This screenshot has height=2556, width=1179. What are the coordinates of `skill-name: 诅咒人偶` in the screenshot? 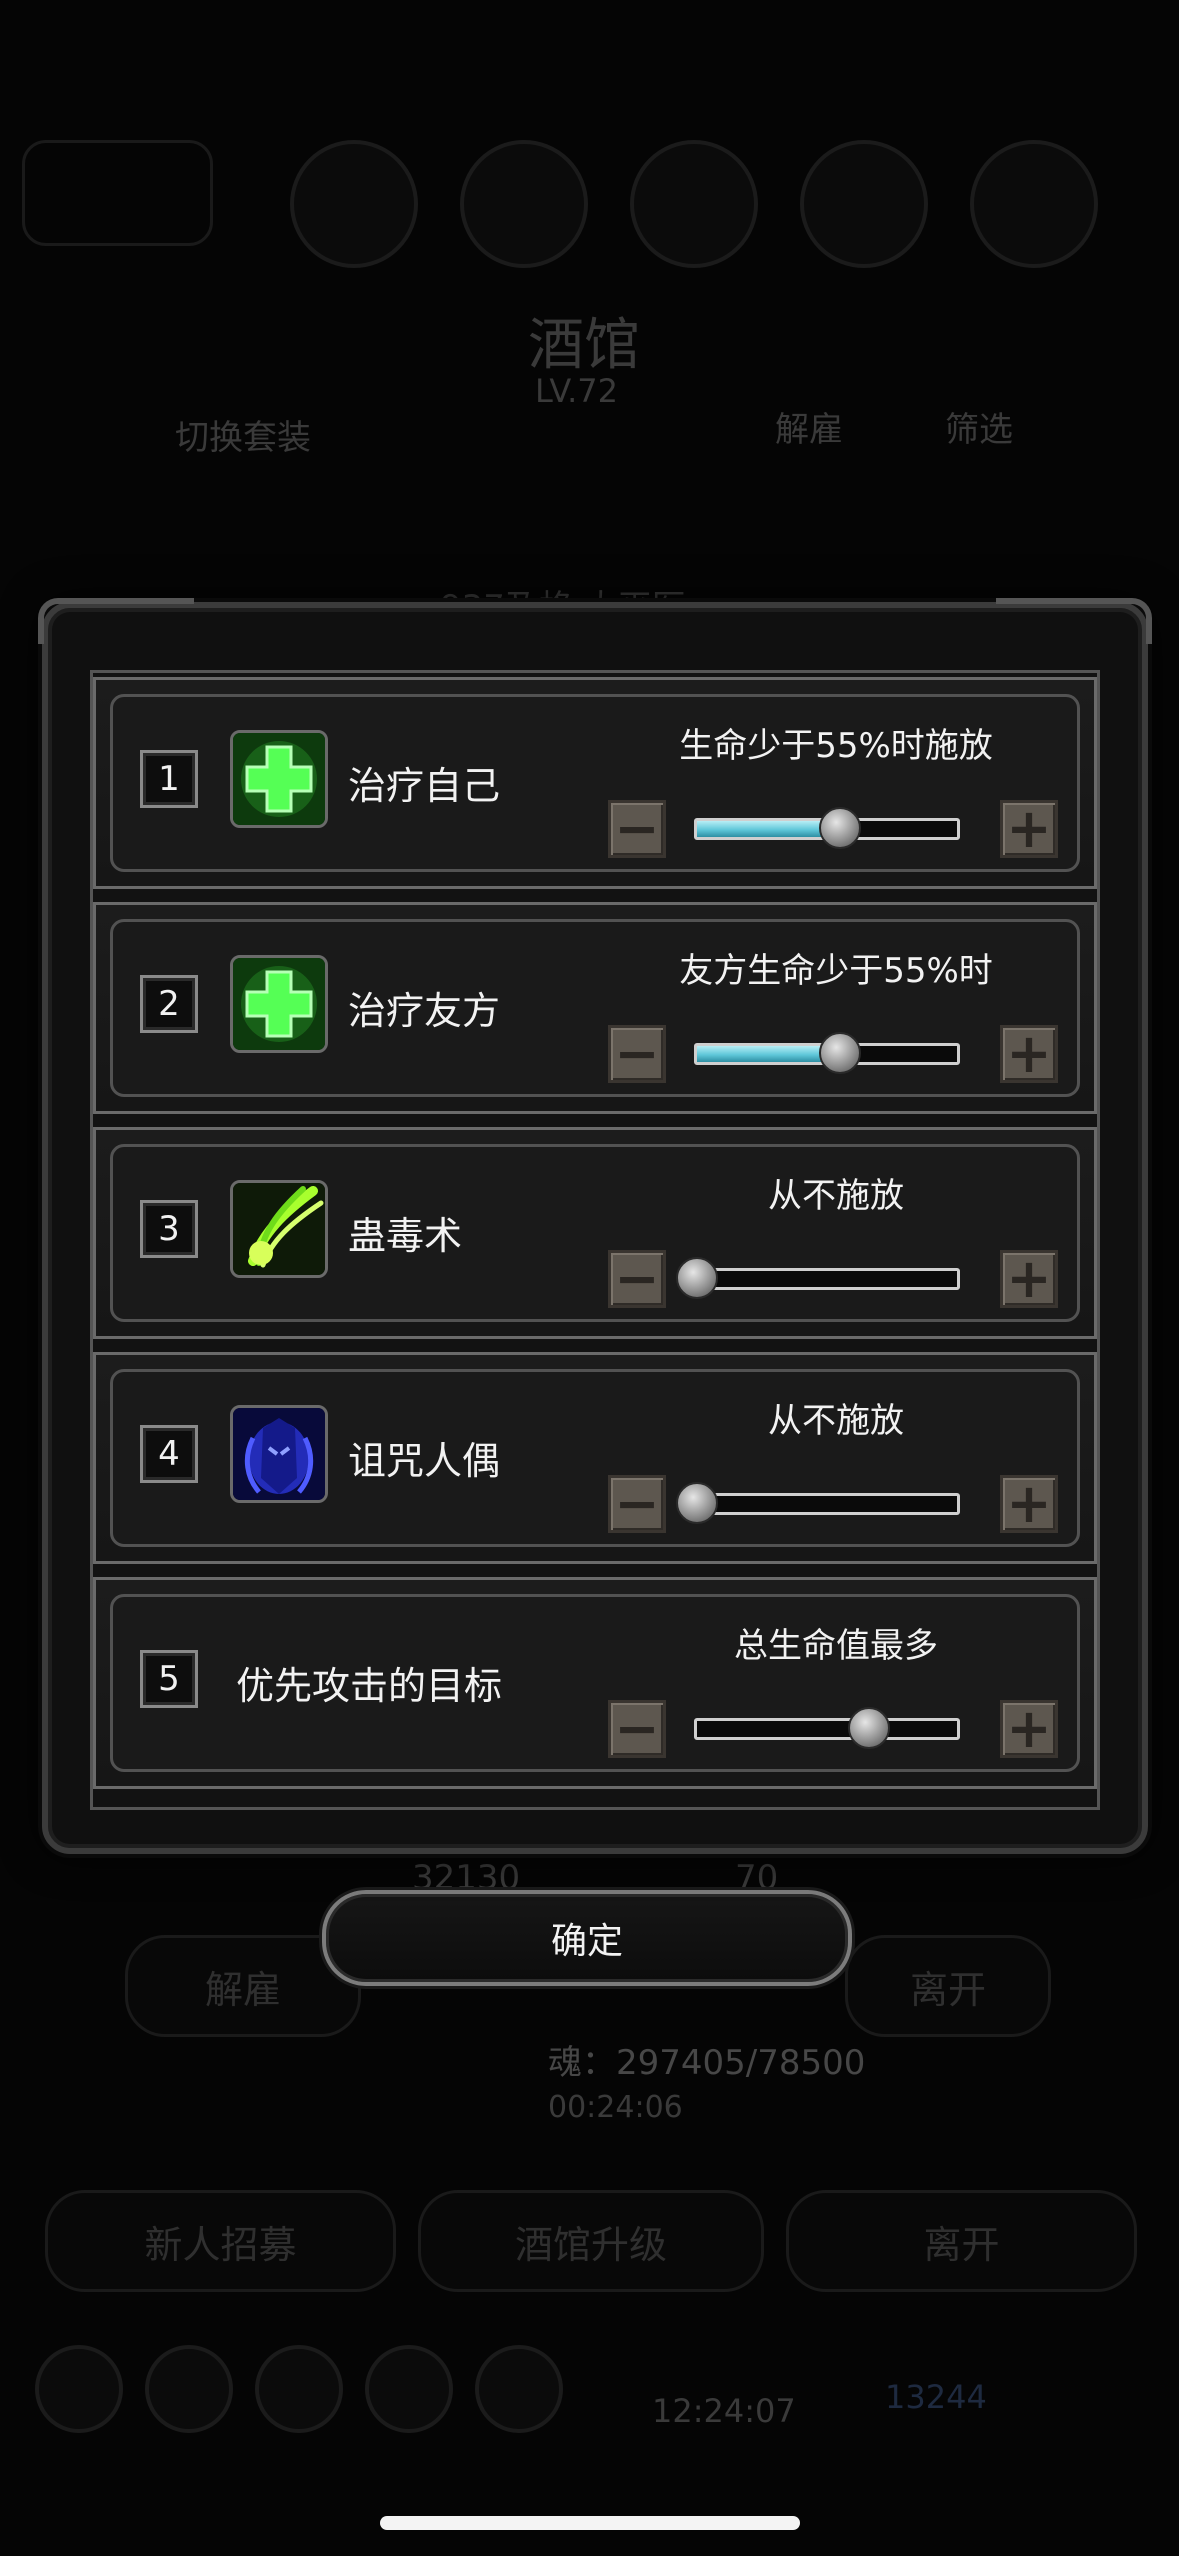 It's located at (424, 1461).